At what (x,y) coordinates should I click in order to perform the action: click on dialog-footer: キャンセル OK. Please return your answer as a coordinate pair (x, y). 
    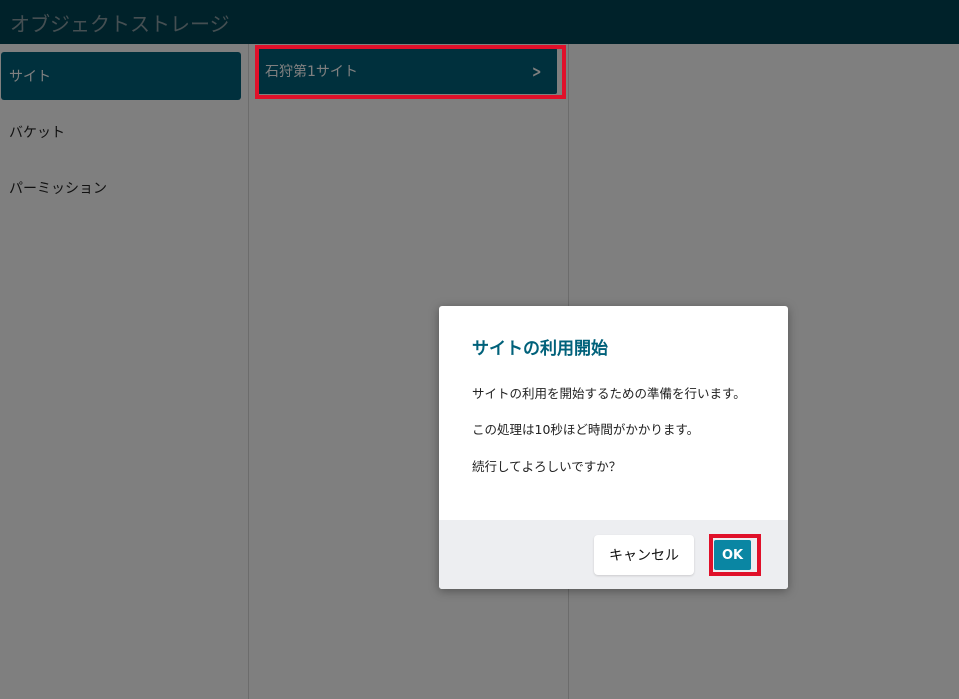
    Looking at the image, I should click on (613, 554).